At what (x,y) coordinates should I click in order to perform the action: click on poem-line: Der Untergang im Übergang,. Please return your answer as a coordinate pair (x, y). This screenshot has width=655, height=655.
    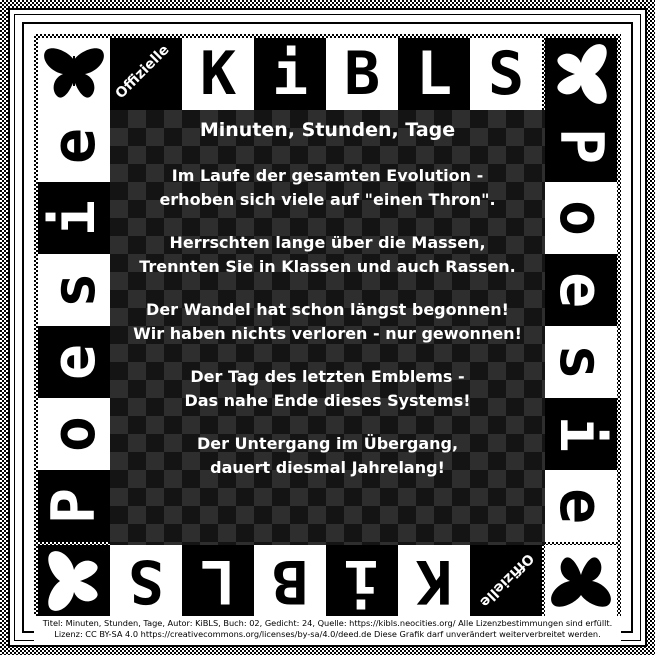
    Looking at the image, I should click on (327, 443).